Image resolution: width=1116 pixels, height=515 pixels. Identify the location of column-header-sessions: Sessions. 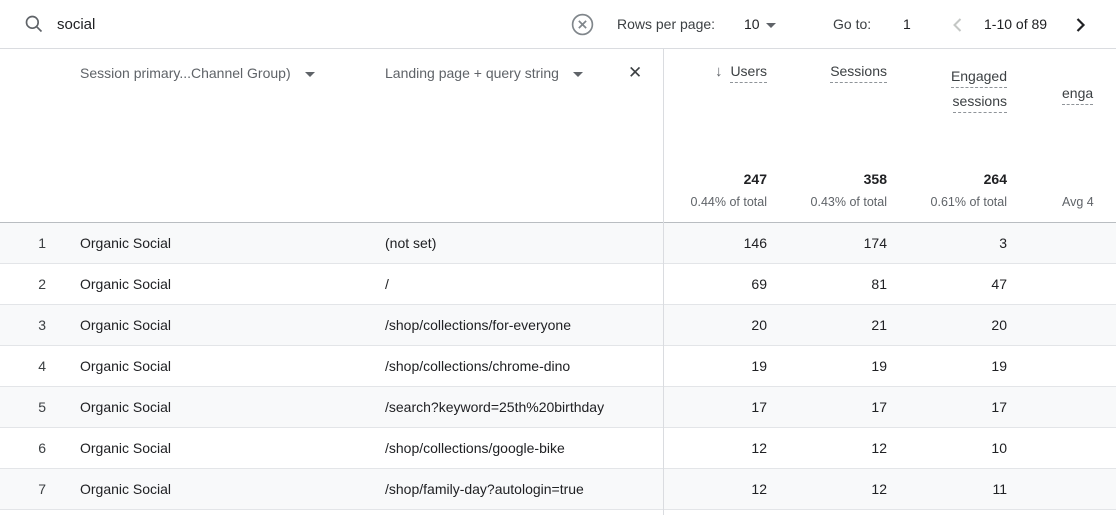
(858, 73).